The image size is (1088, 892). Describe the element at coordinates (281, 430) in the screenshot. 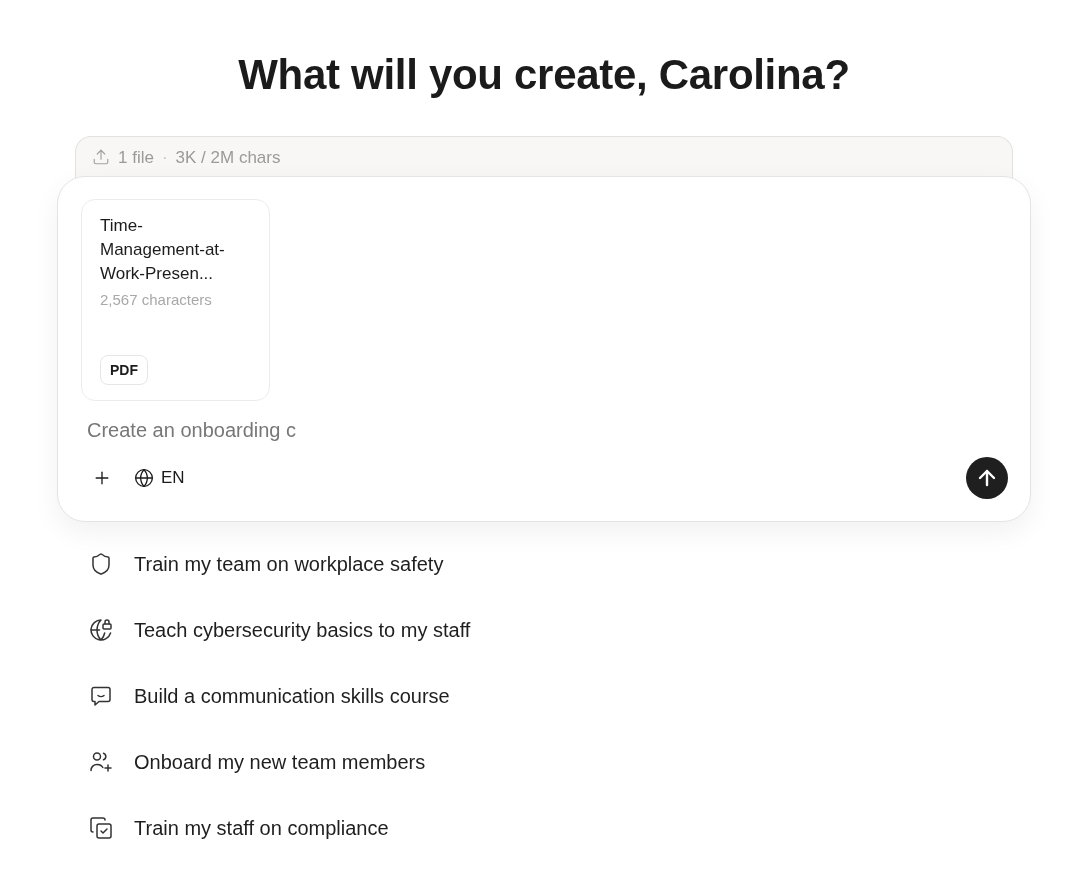

I see `prompt-input: Create an onboarding c` at that location.